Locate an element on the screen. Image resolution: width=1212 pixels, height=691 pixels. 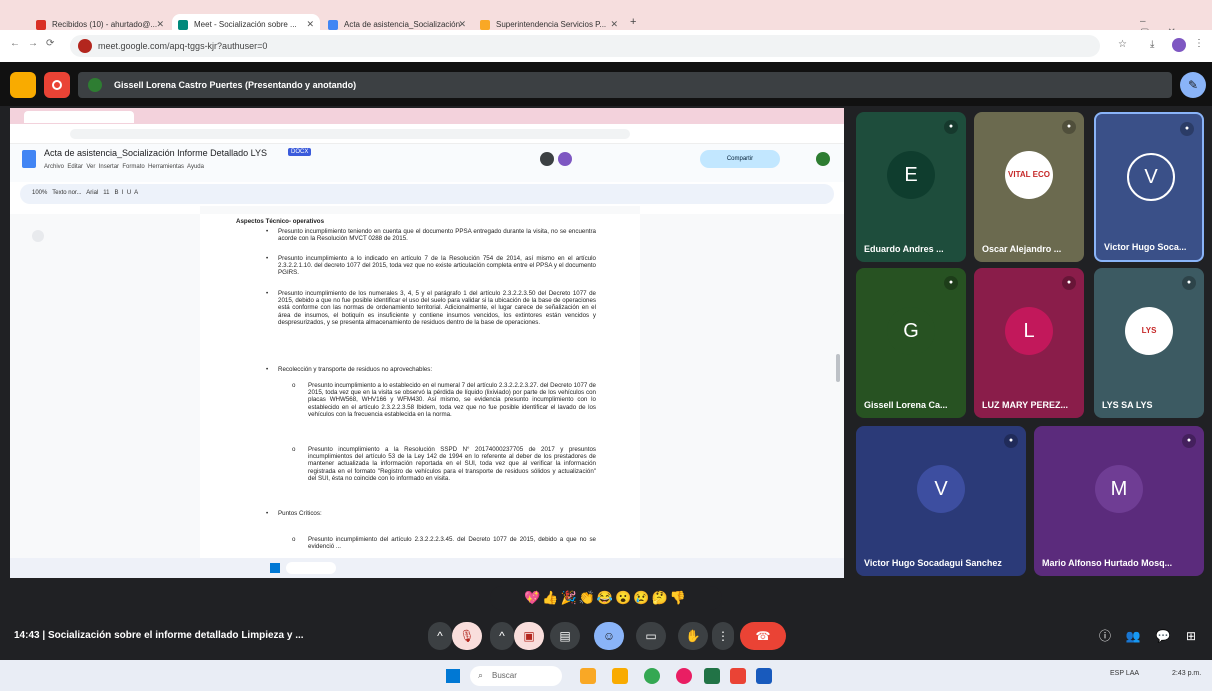
present-screen-icon: ▭ is located at coordinates (651, 636).